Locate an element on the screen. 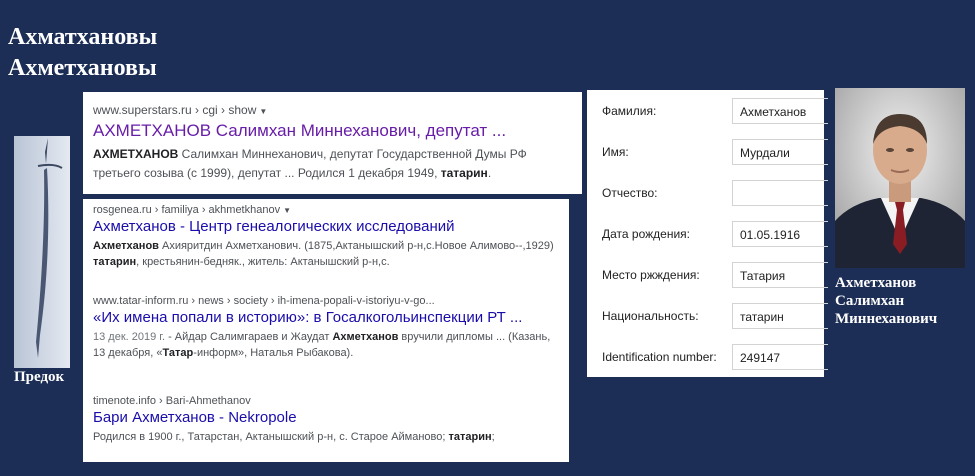 Image resolution: width=975 pixels, height=476 pixels. portrait-photo is located at coordinates (900, 178).